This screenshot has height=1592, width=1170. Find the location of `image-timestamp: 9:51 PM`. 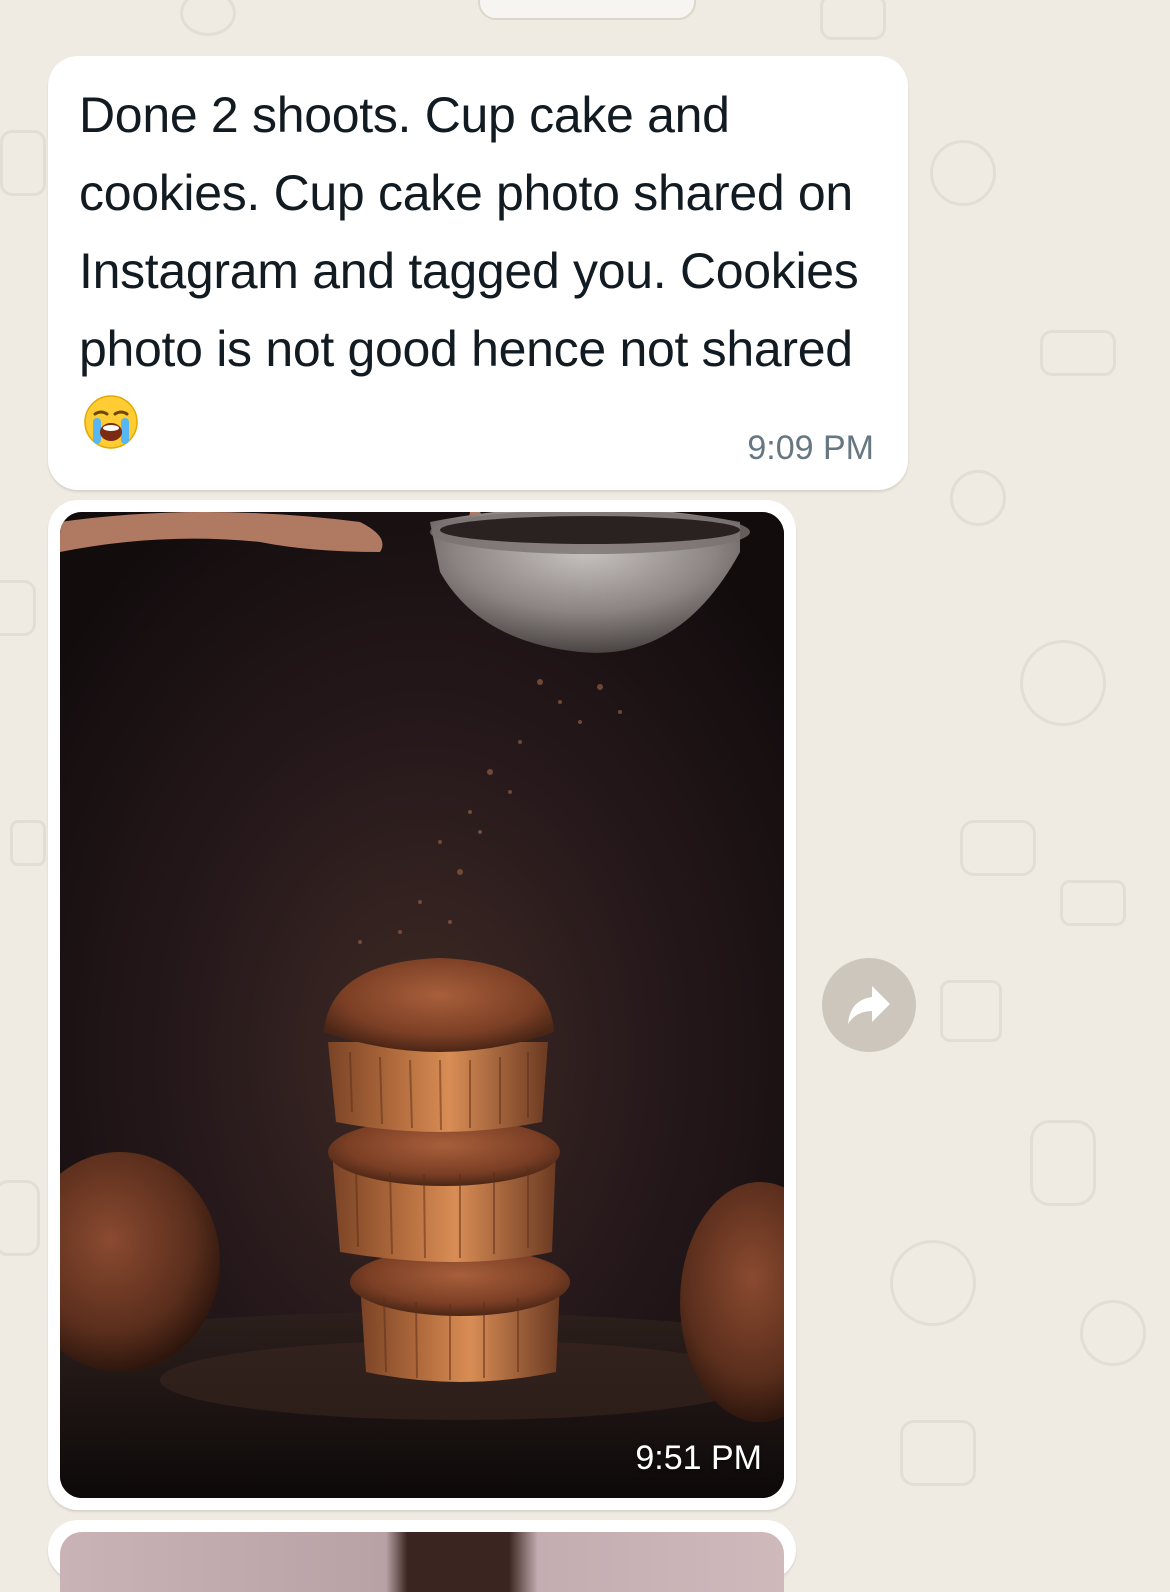

image-timestamp: 9:51 PM is located at coordinates (698, 1458).